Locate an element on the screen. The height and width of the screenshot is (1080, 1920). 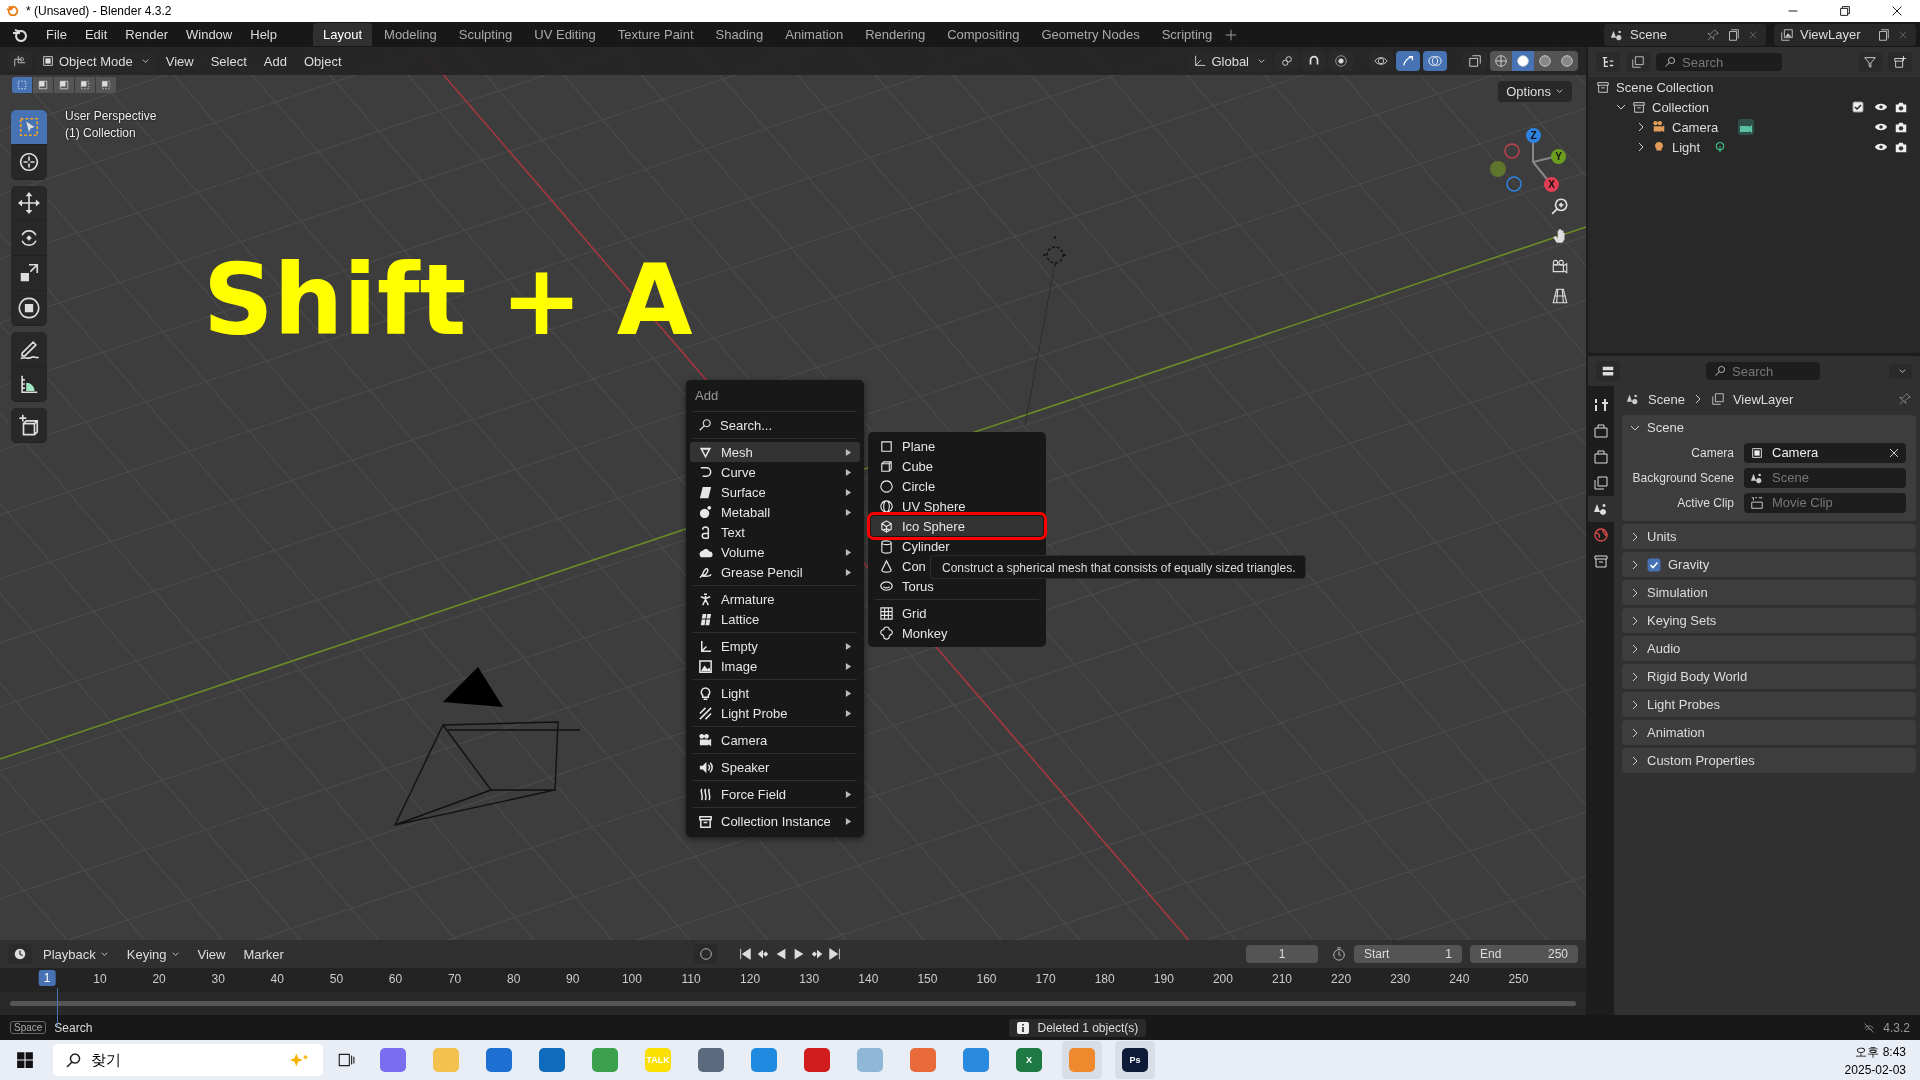
menu-title: Add is located at coordinates (707, 396).